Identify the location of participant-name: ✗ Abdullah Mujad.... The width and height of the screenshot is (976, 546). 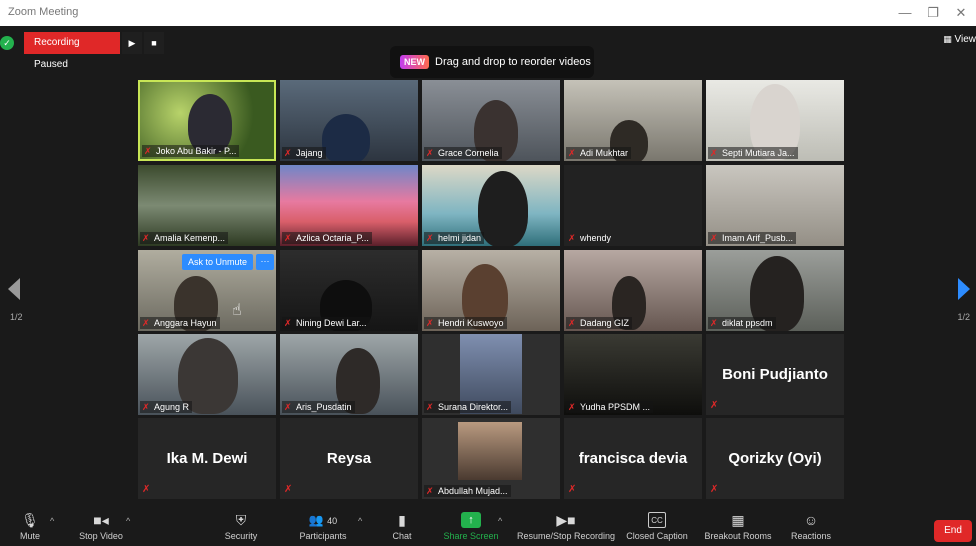
(467, 491).